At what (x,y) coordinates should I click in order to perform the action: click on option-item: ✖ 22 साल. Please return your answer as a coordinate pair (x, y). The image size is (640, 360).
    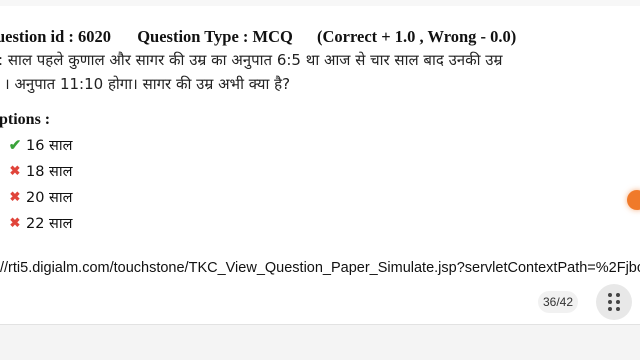
    Looking at the image, I should click on (39, 223).